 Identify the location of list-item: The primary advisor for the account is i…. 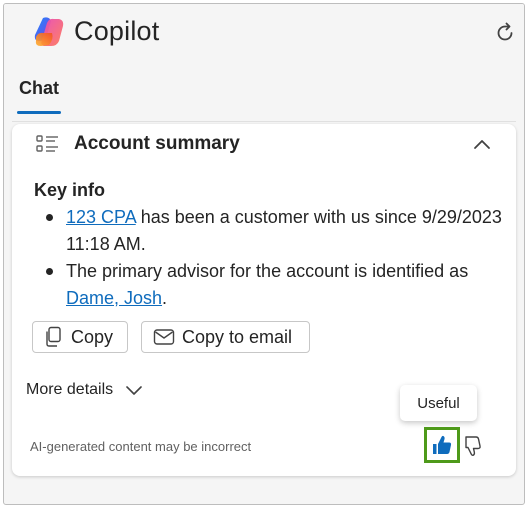
(269, 285).